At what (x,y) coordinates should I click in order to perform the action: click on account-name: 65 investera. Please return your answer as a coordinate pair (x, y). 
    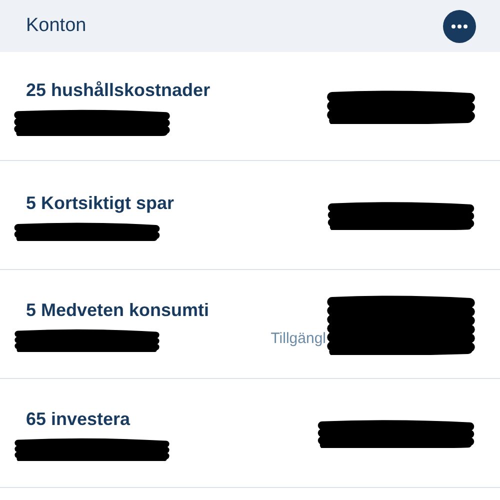
    Looking at the image, I should click on (79, 419).